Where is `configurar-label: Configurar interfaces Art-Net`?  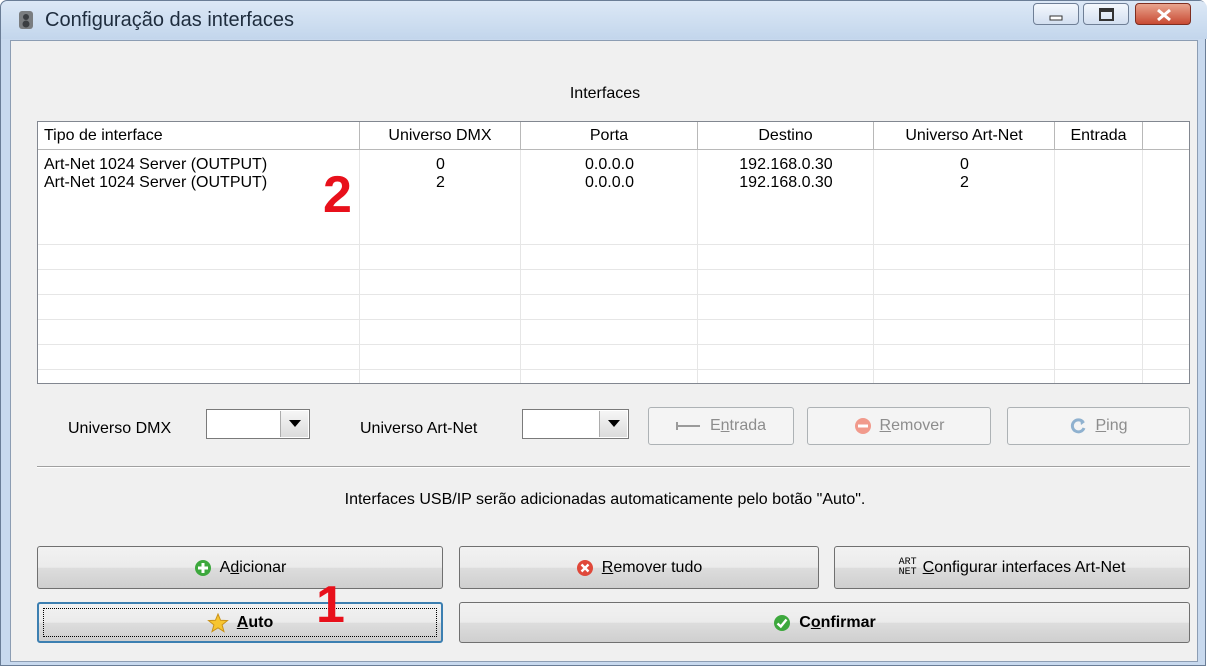 configurar-label: Configurar interfaces Art-Net is located at coordinates (1024, 567).